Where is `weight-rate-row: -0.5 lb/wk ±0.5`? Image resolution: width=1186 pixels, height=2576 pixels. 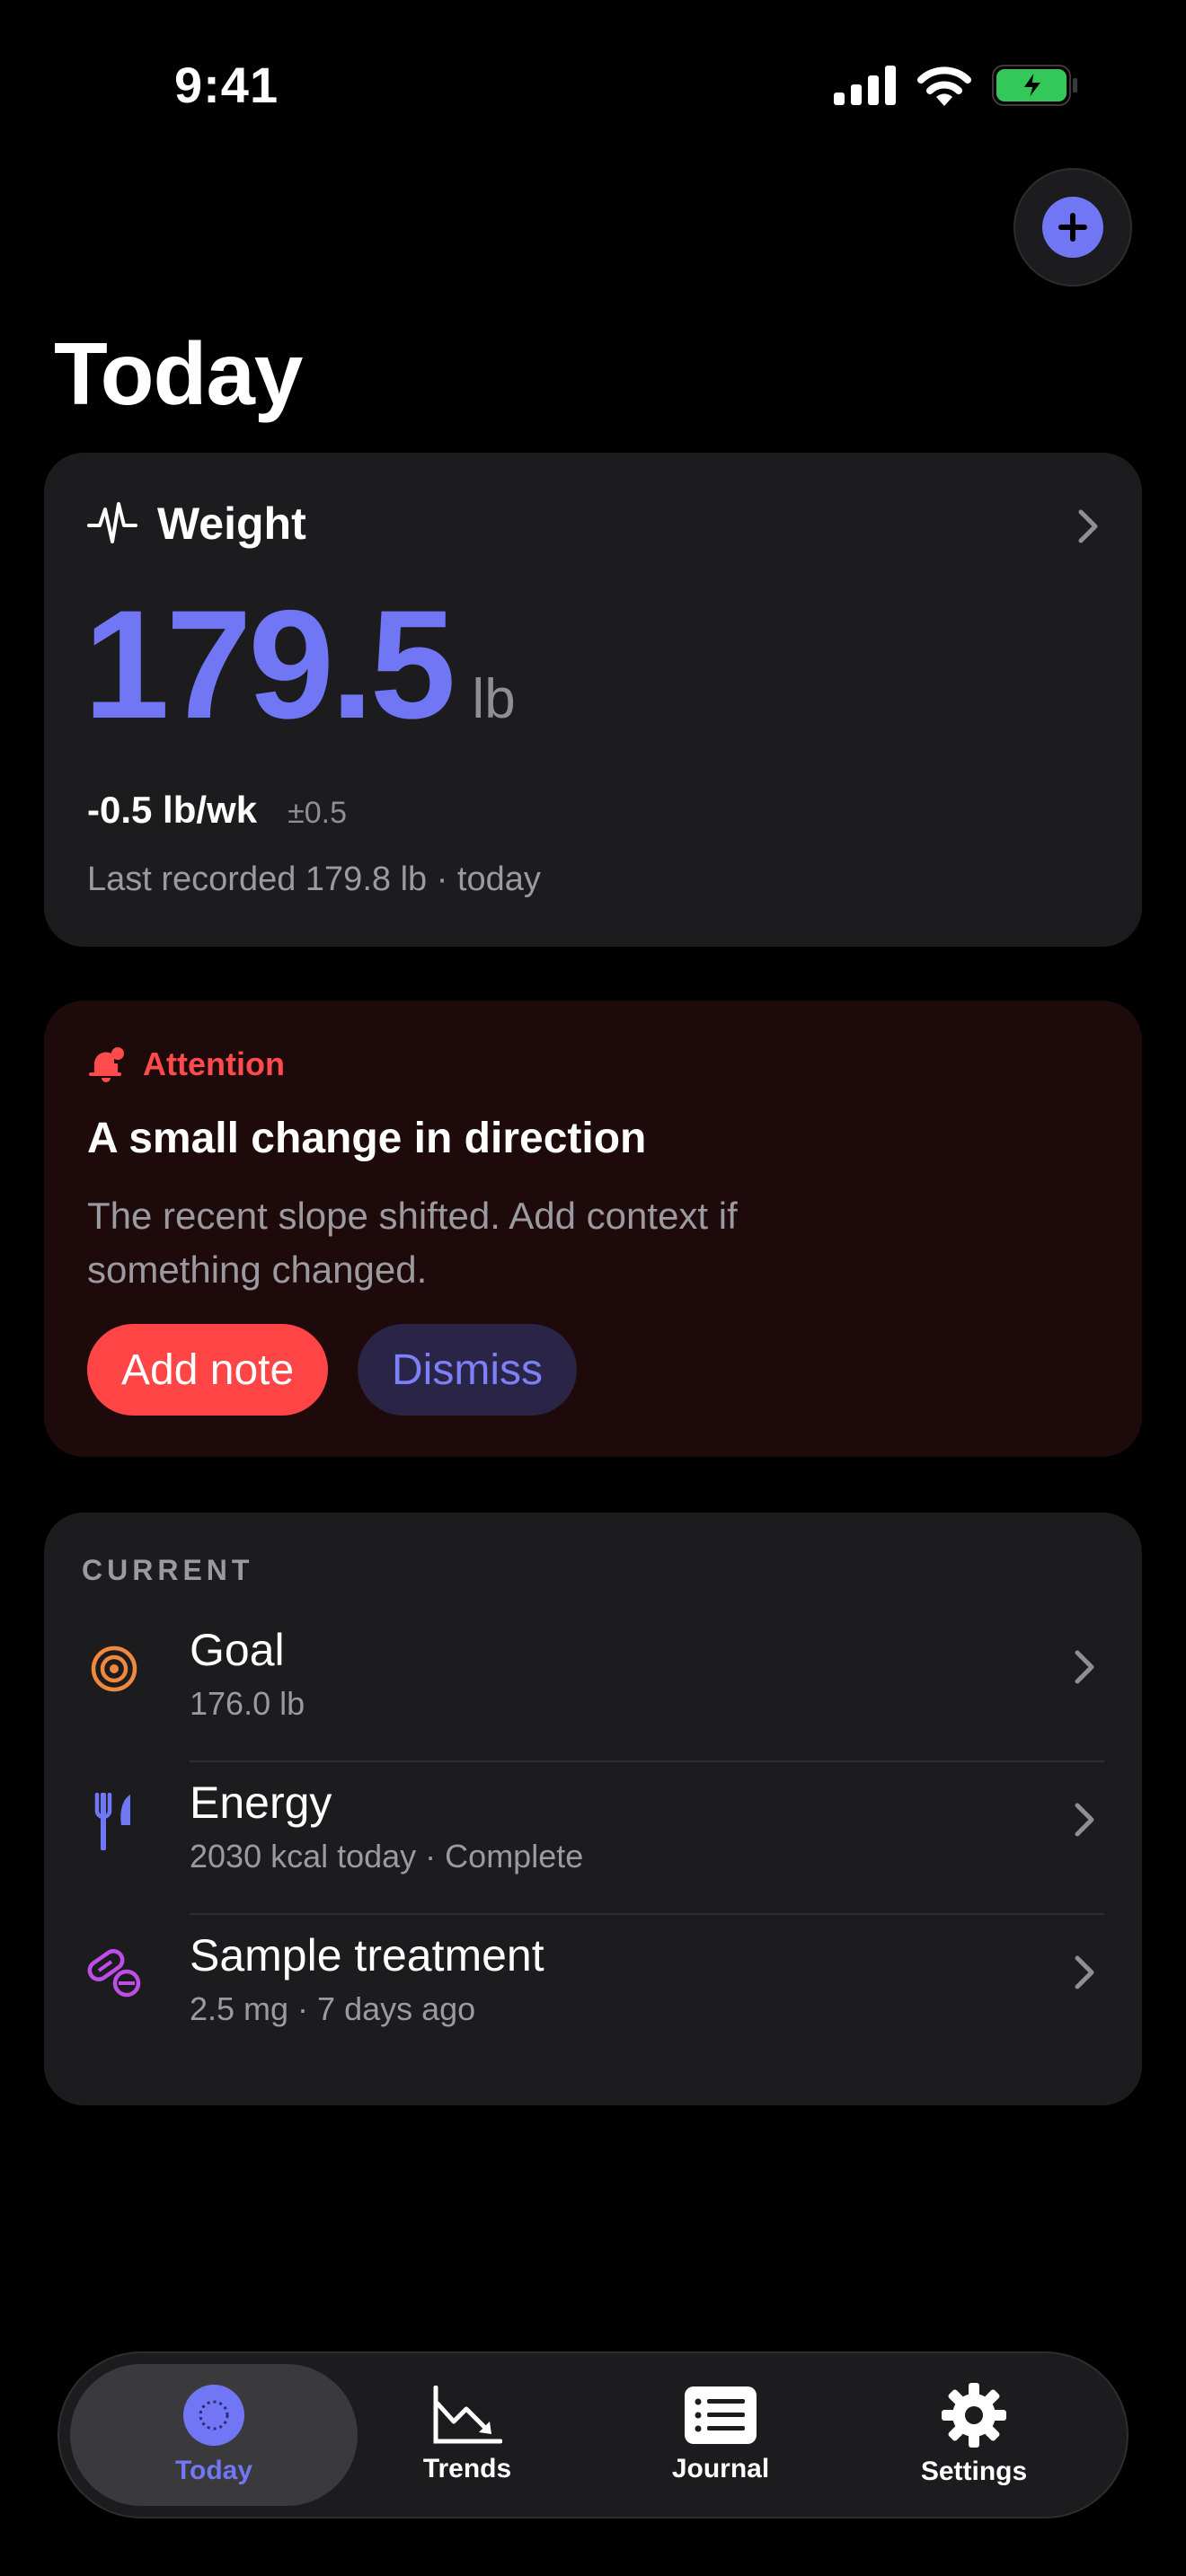 weight-rate-row: -0.5 lb/wk ±0.5 is located at coordinates (217, 810).